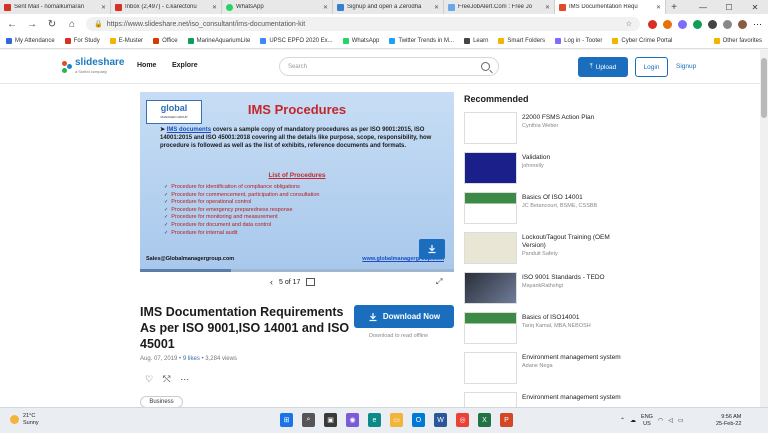 The image size is (768, 433). What do you see at coordinates (674, 7) in the screenshot?
I see `new-tab-button: +` at bounding box center [674, 7].